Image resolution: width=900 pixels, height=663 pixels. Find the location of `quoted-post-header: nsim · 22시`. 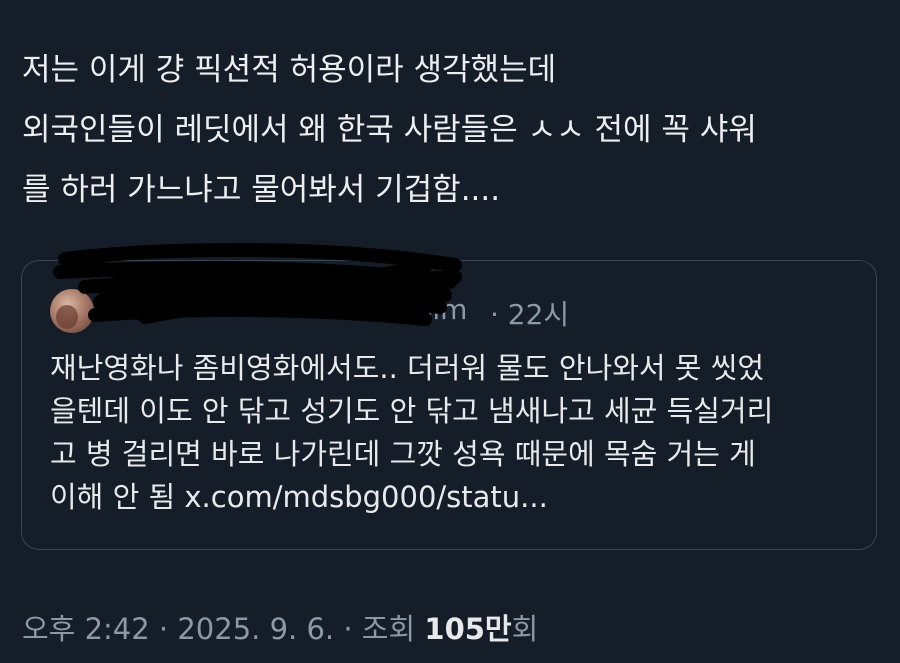

quoted-post-header: nsim · 22시 is located at coordinates (450, 288).